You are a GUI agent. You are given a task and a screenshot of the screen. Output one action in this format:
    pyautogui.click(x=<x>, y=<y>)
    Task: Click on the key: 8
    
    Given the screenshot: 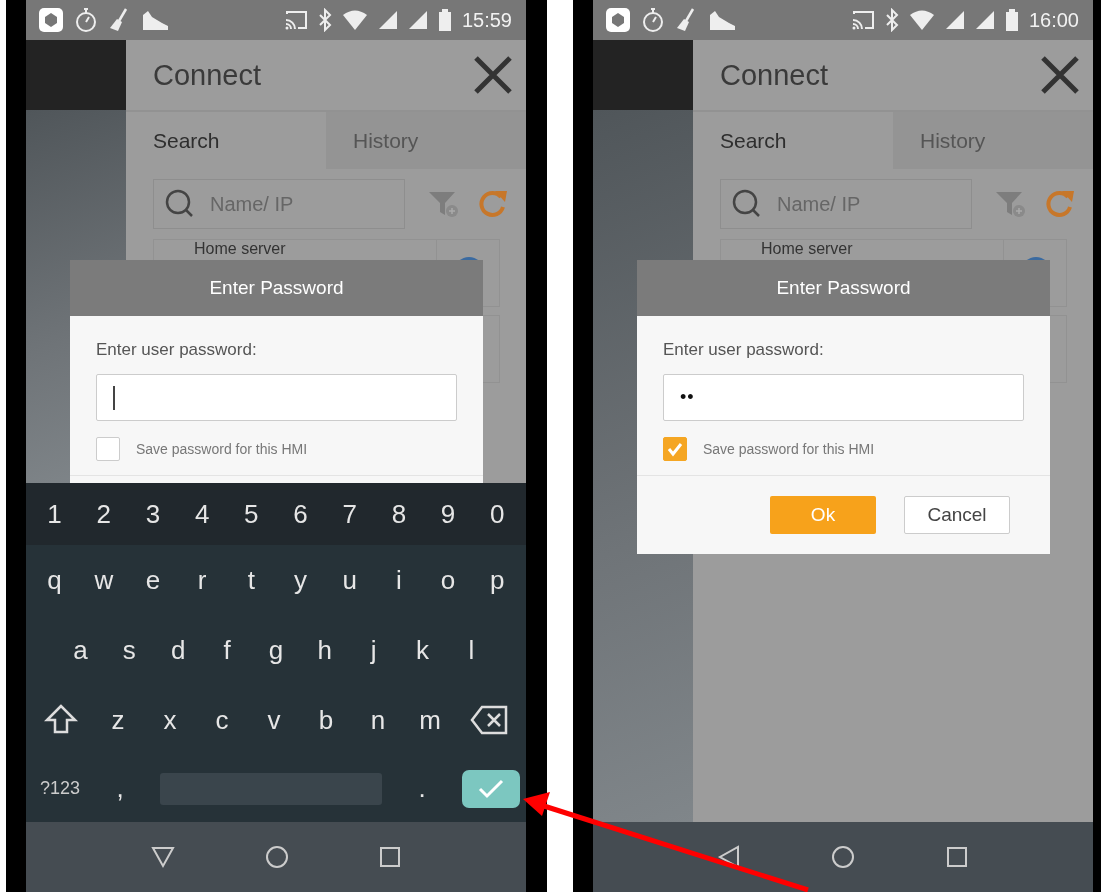 What is the action you would take?
    pyautogui.click(x=398, y=514)
    